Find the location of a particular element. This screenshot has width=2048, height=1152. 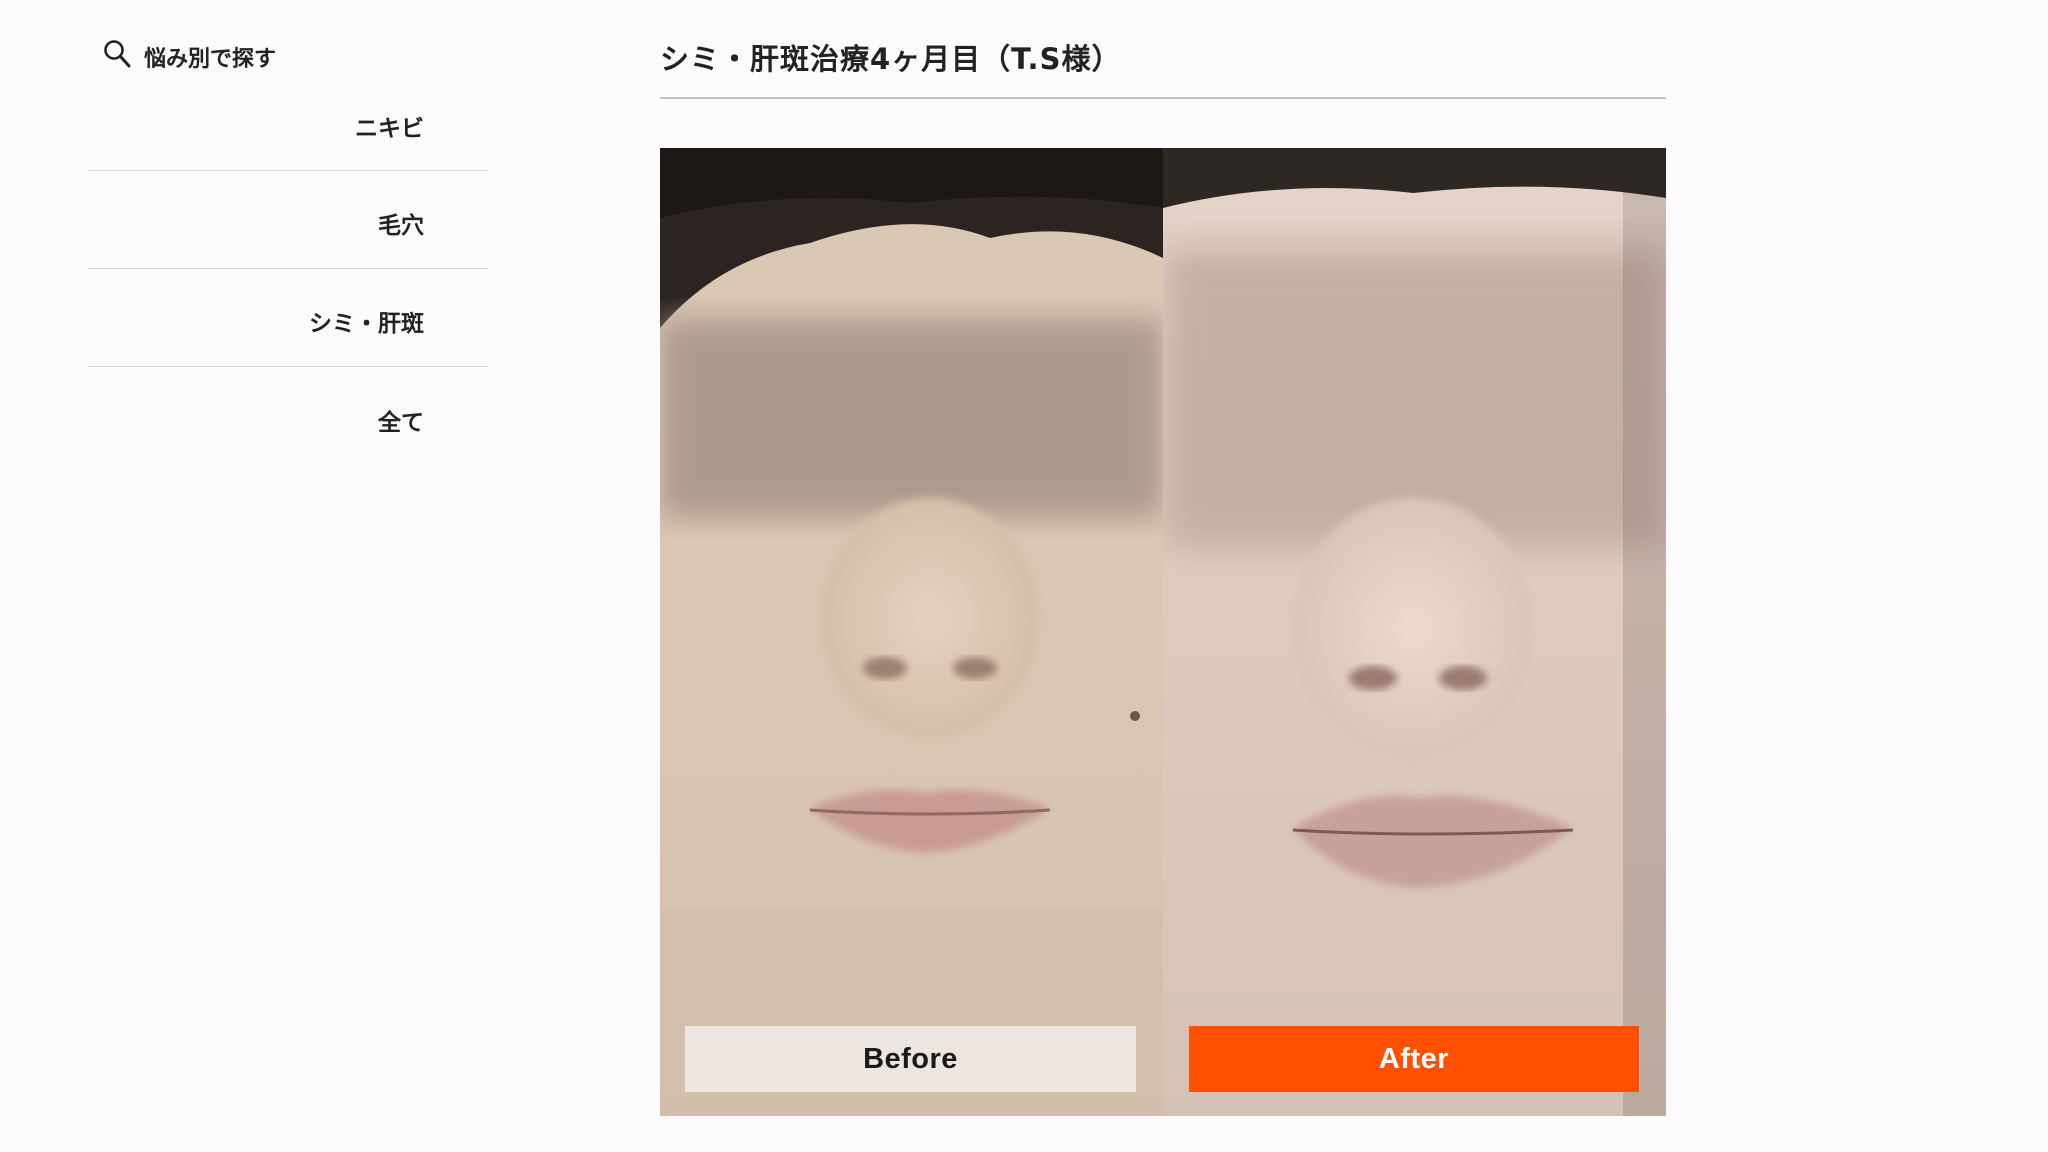

page-title: シミ・肝斑治療4ヶ月目（T.S様） is located at coordinates (891, 59).